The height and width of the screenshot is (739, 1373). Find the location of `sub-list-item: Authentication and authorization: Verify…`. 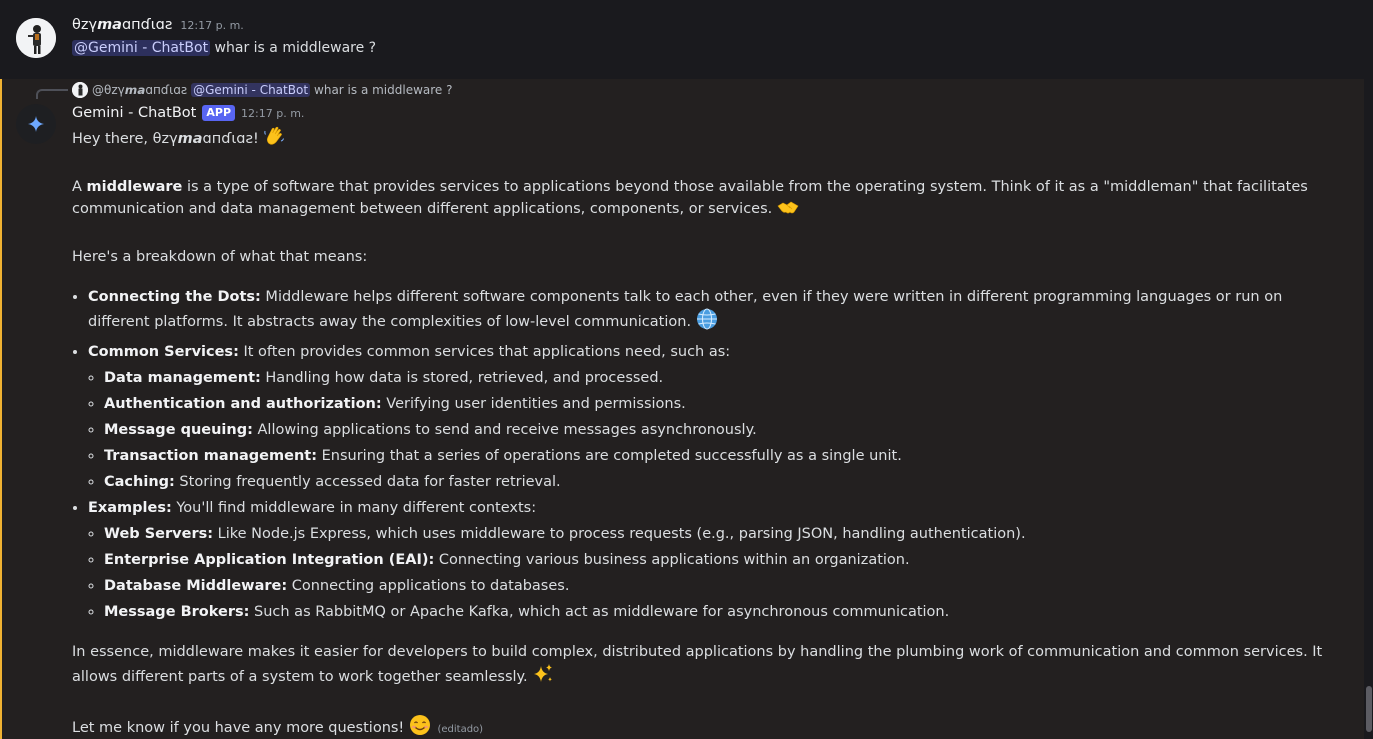

sub-list-item: Authentication and authorization: Verify… is located at coordinates (723, 404).